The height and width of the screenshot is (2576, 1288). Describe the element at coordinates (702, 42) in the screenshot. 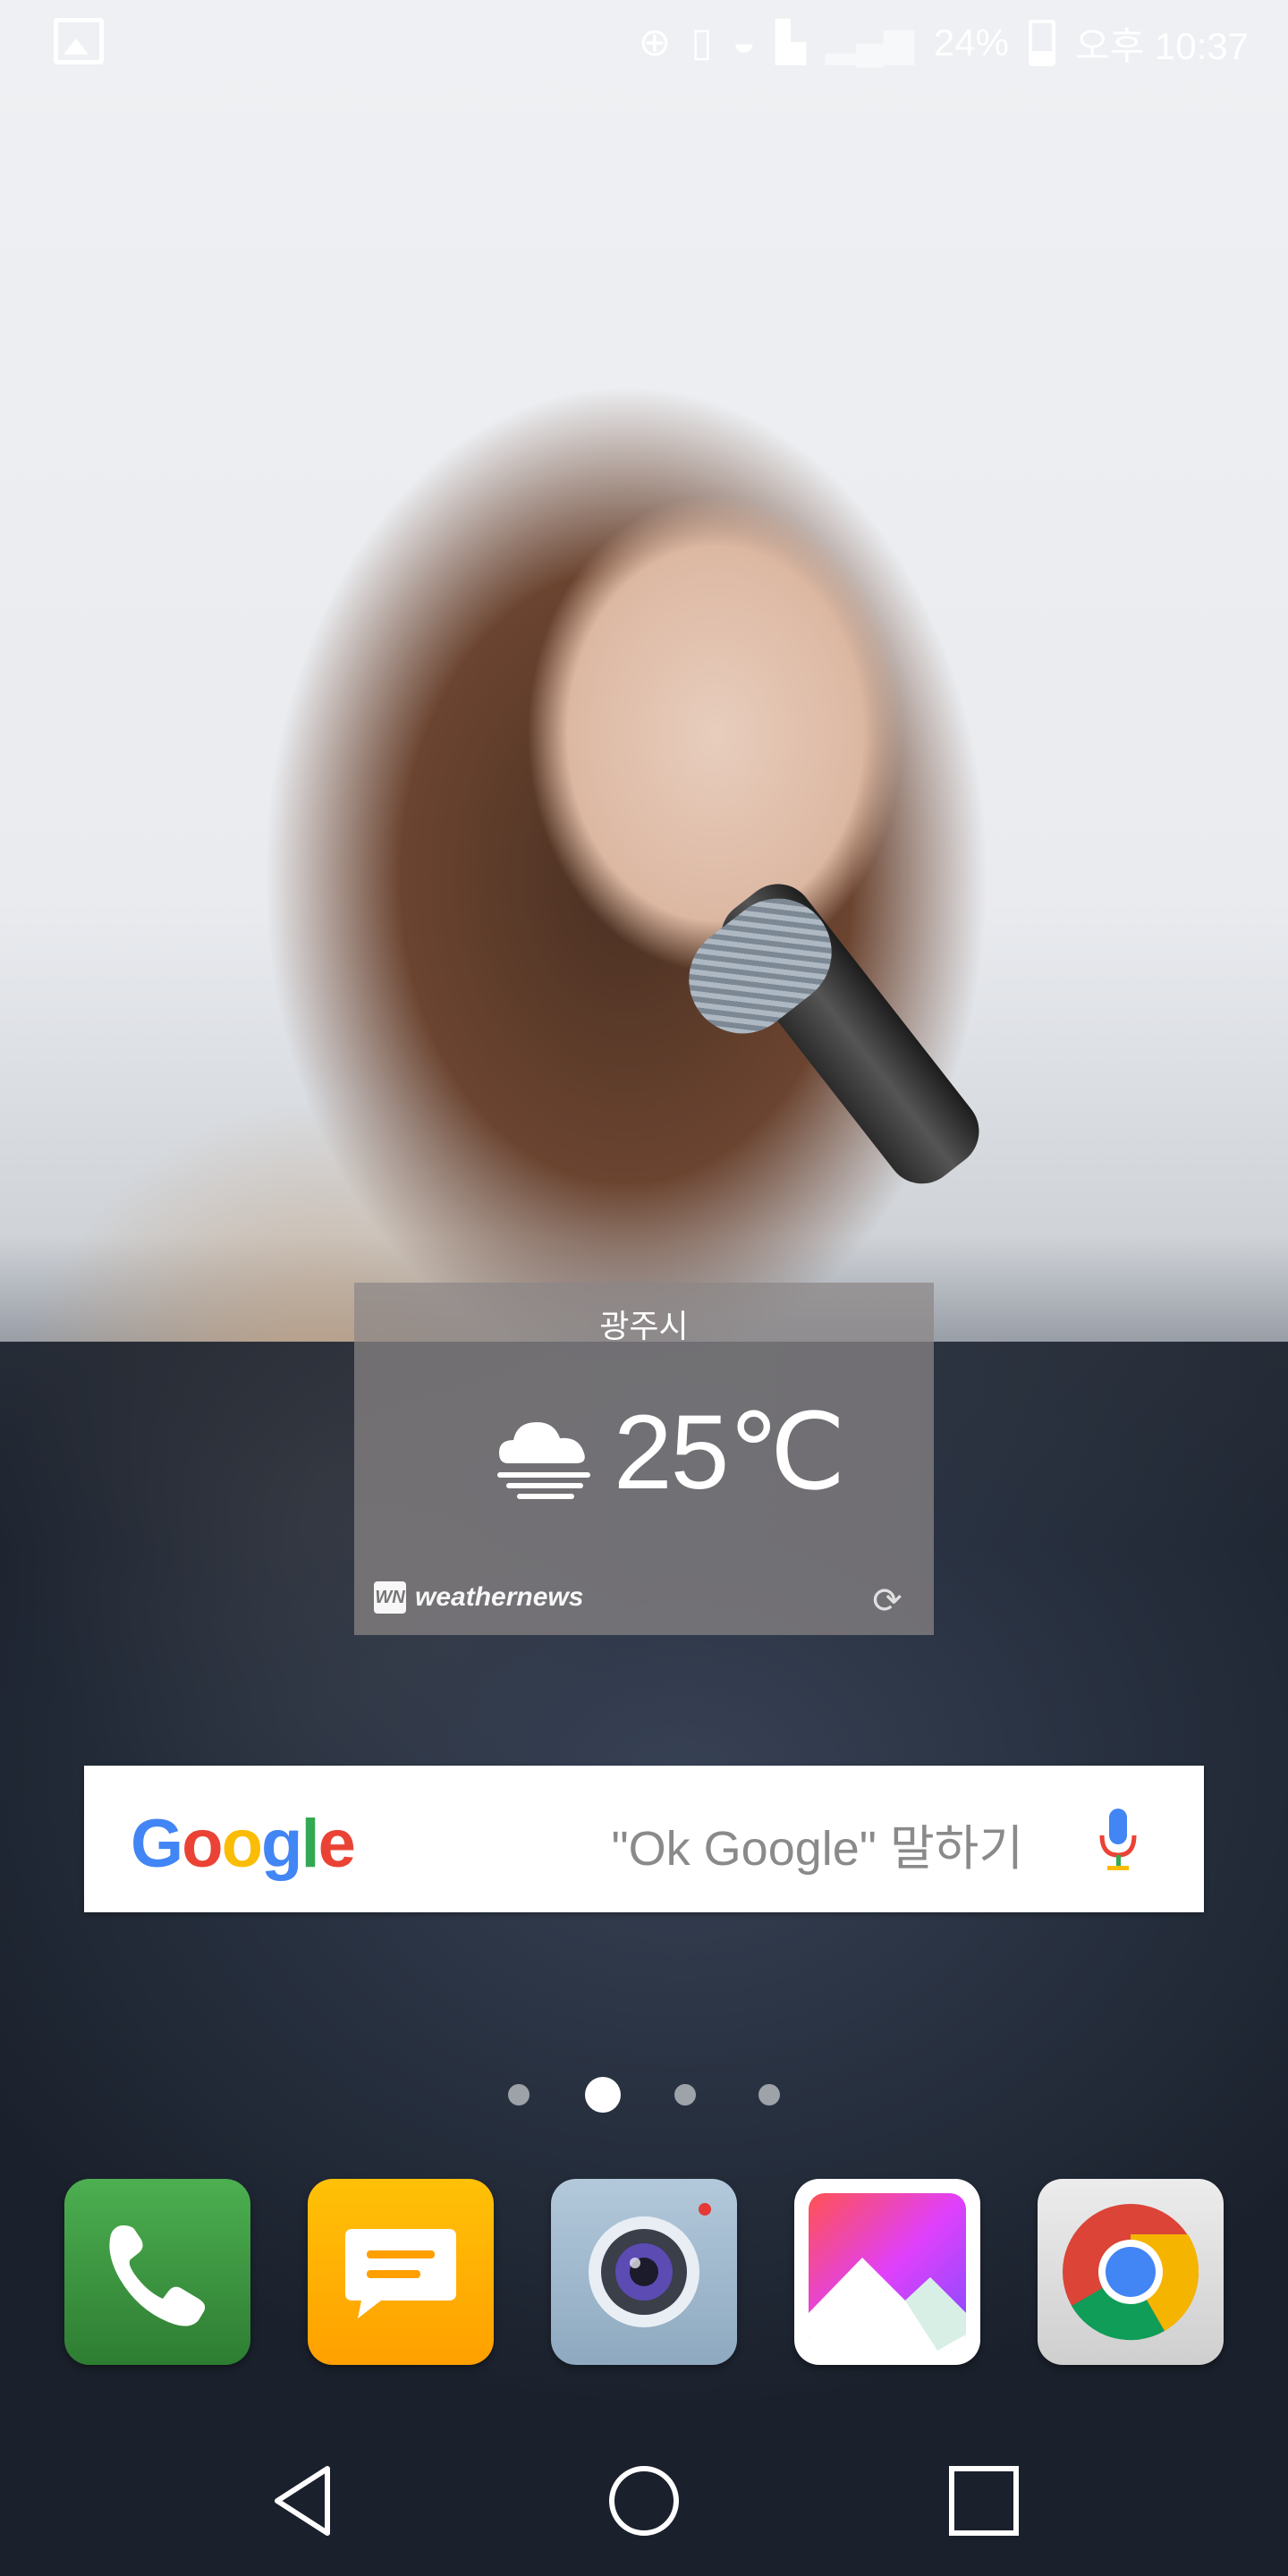

I see `vibrate-icon: ▯` at that location.